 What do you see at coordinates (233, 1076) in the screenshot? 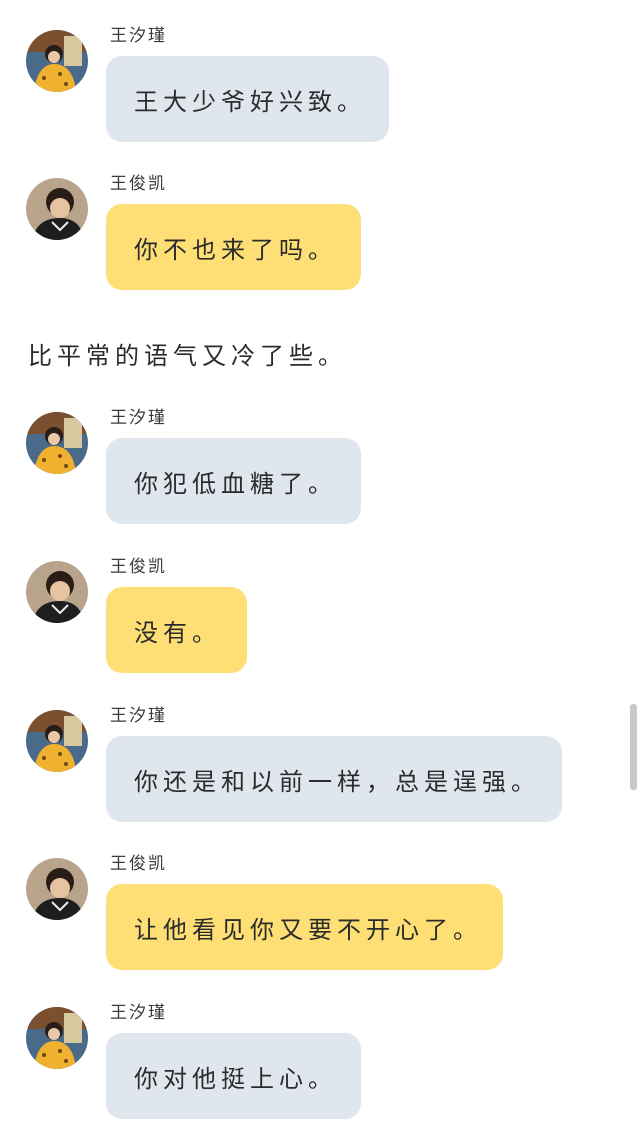
I see `message-bubble: 你对他挺上心。` at bounding box center [233, 1076].